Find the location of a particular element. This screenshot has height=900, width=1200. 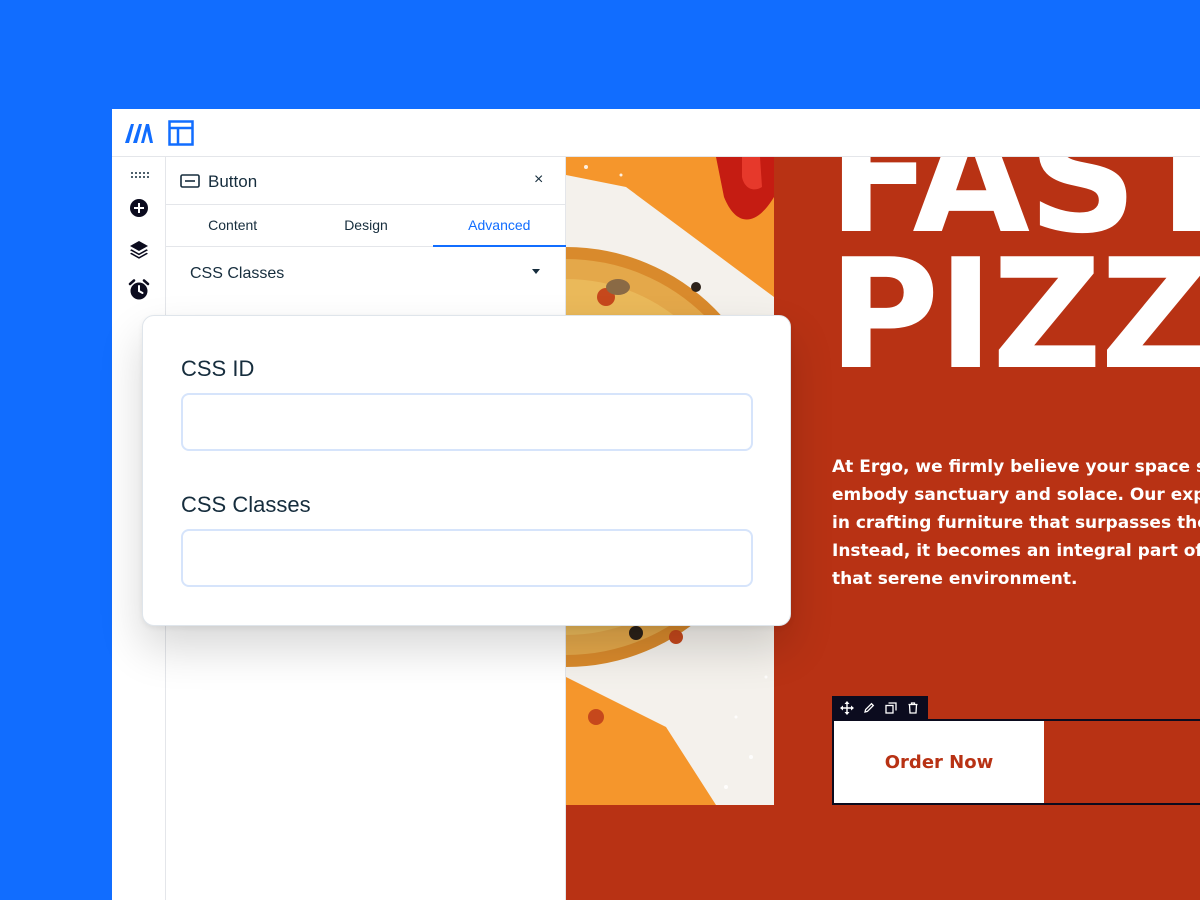

css-id-input is located at coordinates (467, 422).